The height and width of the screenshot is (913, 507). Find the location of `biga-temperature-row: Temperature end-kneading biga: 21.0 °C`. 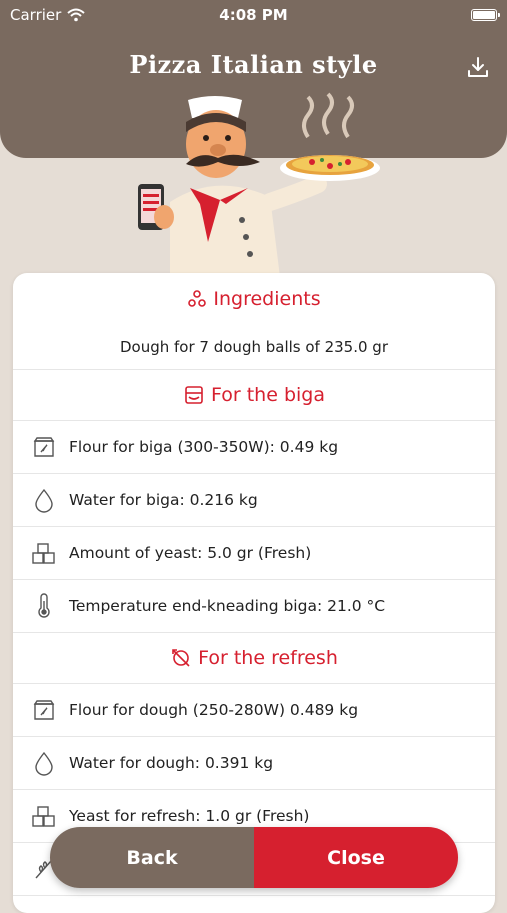

biga-temperature-row: Temperature end-kneading biga: 21.0 °C is located at coordinates (254, 606).